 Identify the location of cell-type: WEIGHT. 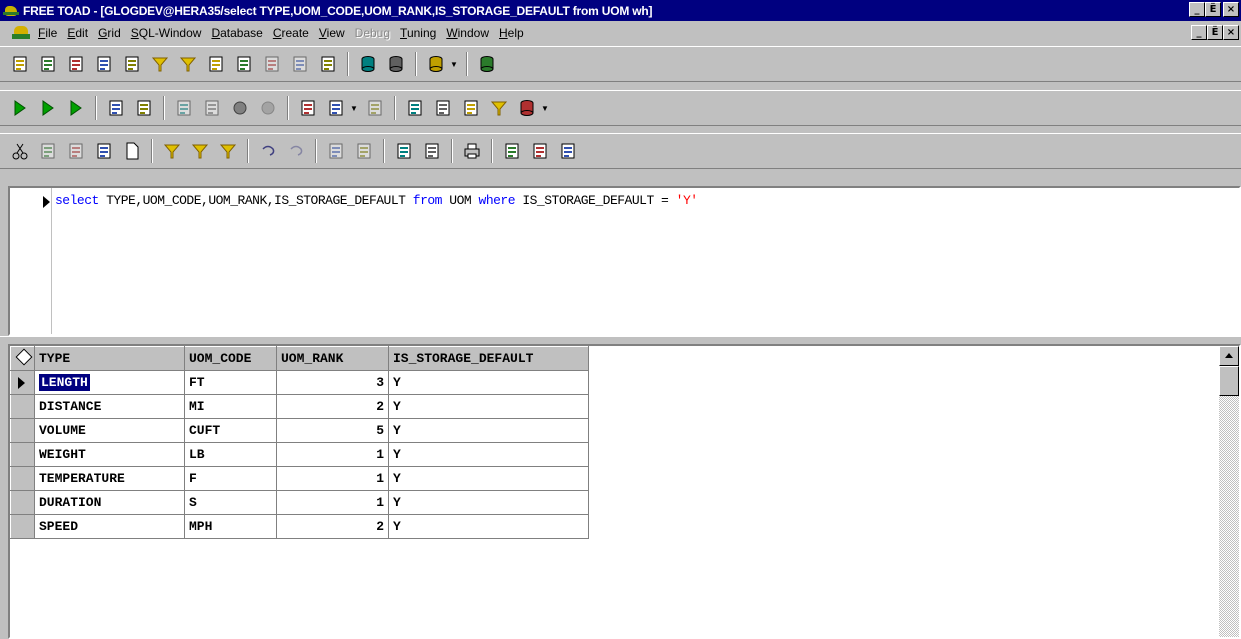
(109, 454).